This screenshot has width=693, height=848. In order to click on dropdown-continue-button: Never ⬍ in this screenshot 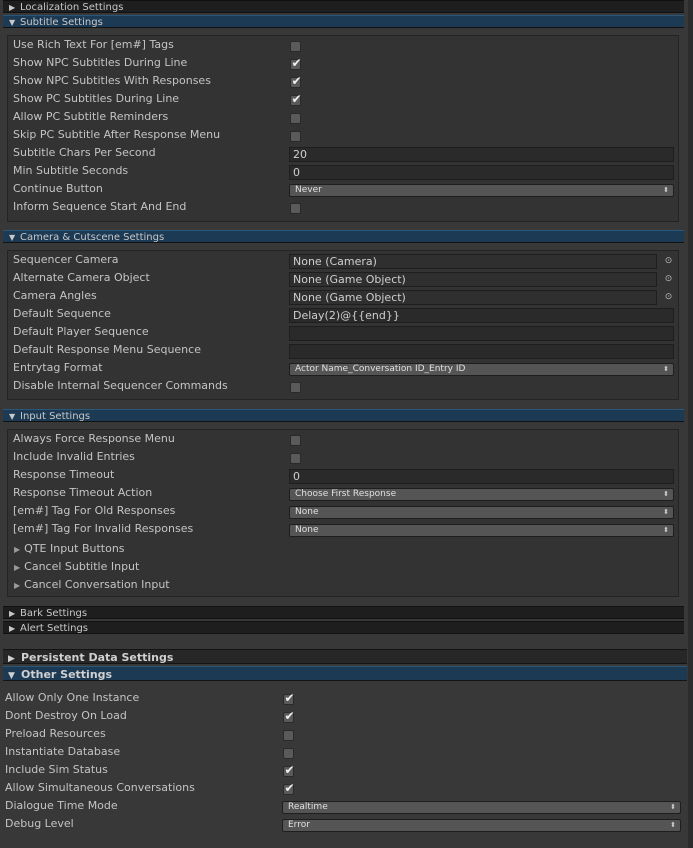, I will do `click(481, 190)`.